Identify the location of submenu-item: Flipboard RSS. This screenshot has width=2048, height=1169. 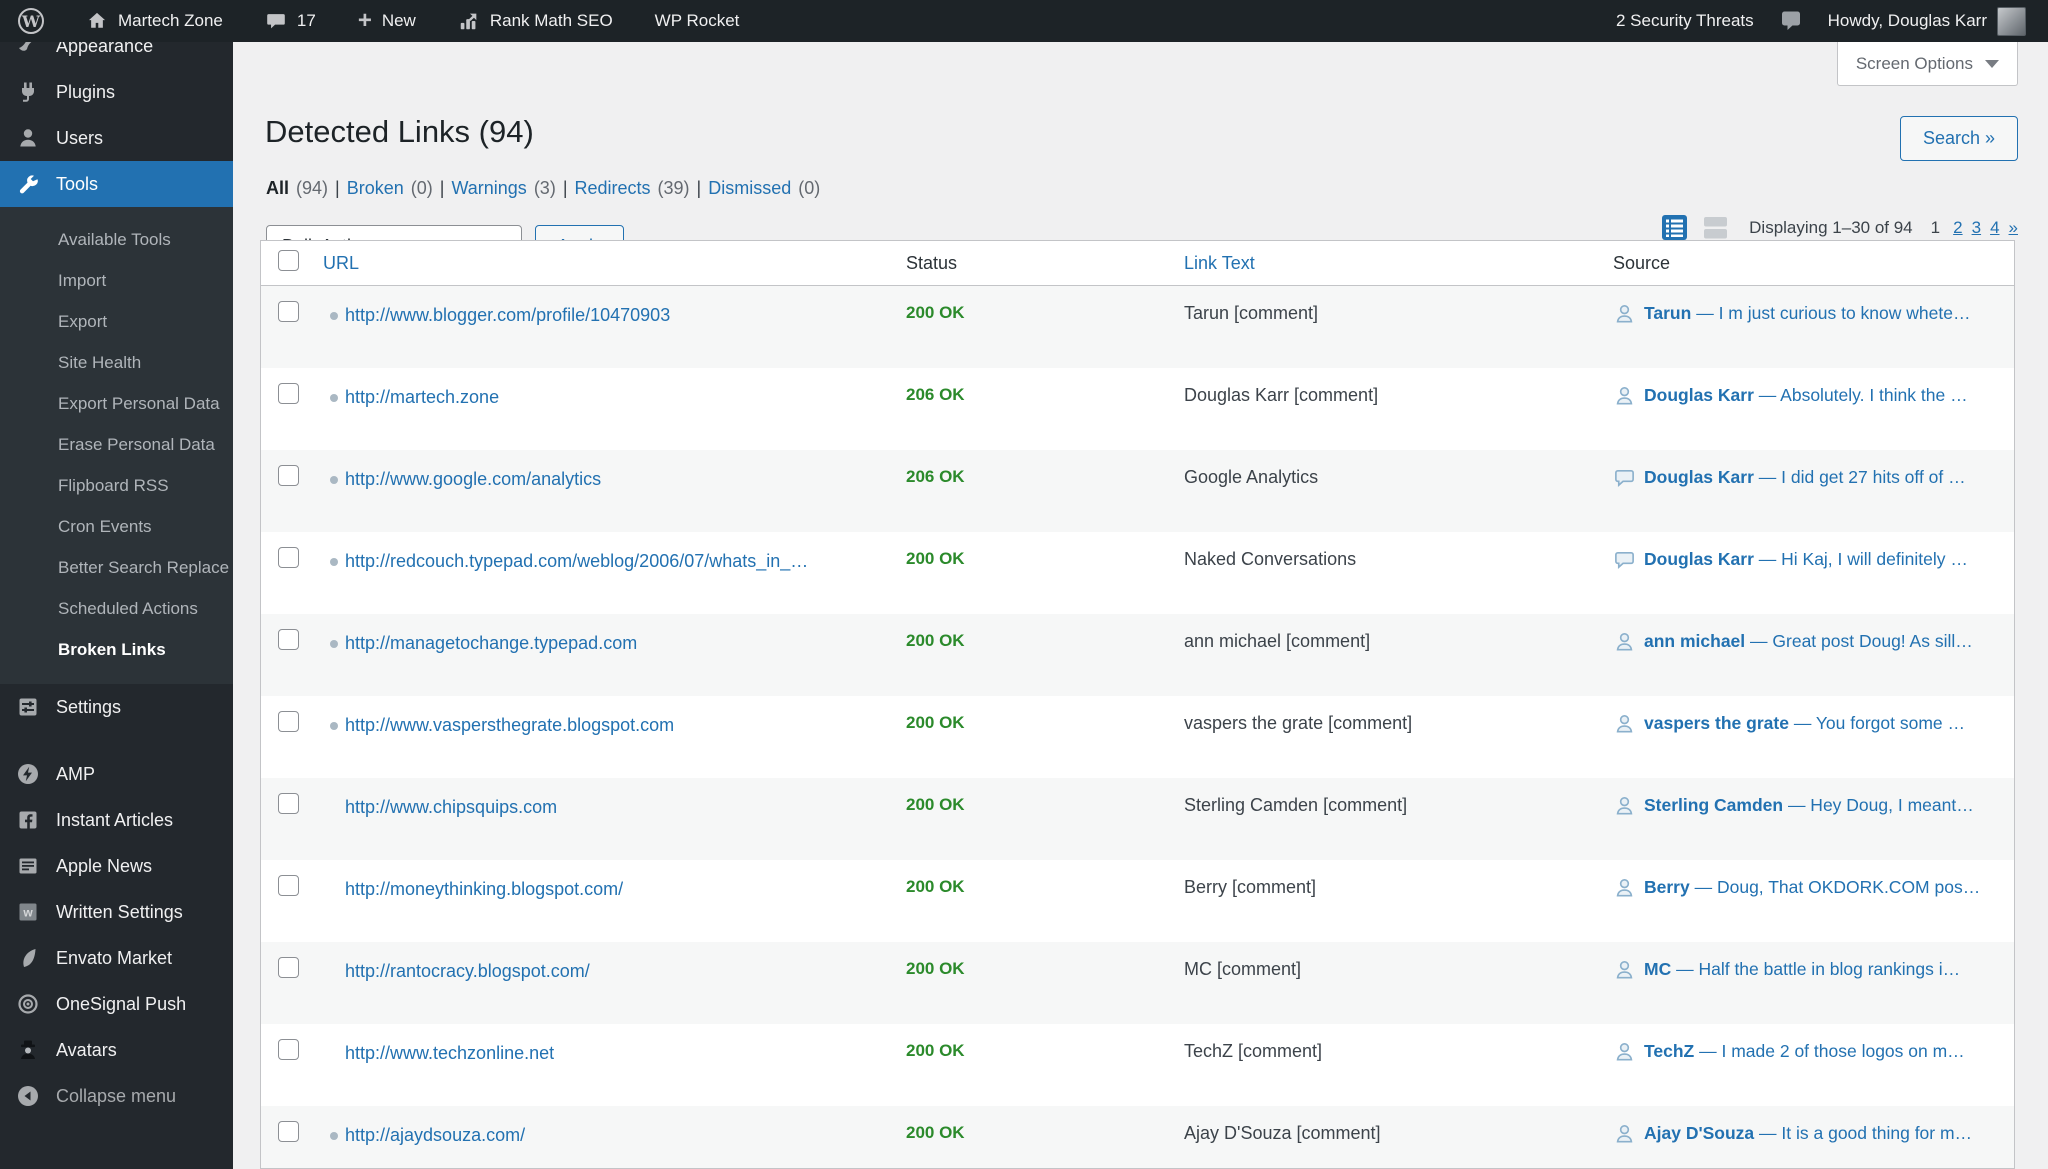
(116, 485).